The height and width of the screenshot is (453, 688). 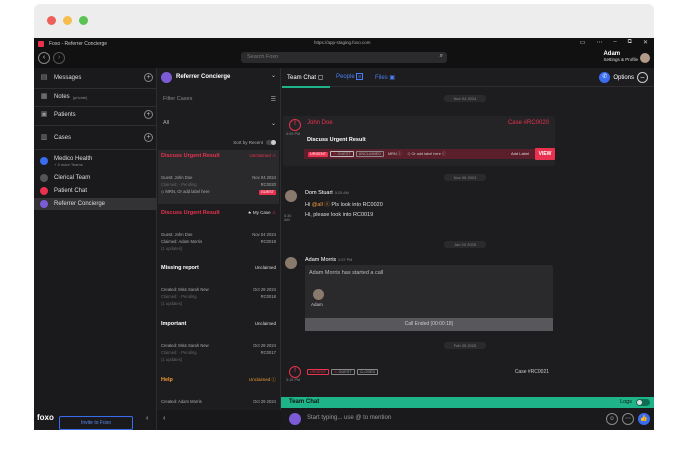 What do you see at coordinates (320, 123) in the screenshot?
I see `message-author: John Doe` at bounding box center [320, 123].